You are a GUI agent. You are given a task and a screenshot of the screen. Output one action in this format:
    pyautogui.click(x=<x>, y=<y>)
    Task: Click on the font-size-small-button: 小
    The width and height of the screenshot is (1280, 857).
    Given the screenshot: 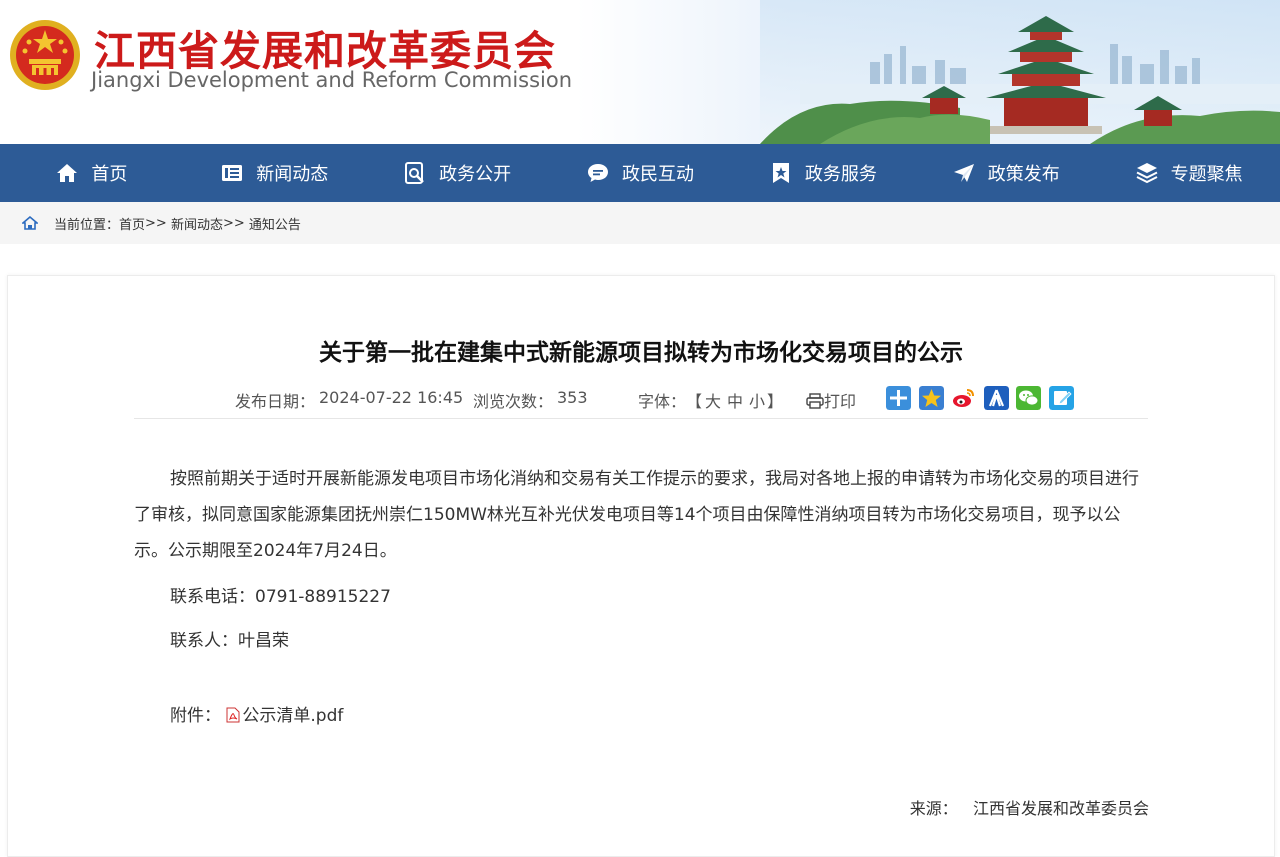 What is the action you would take?
    pyautogui.click(x=757, y=400)
    